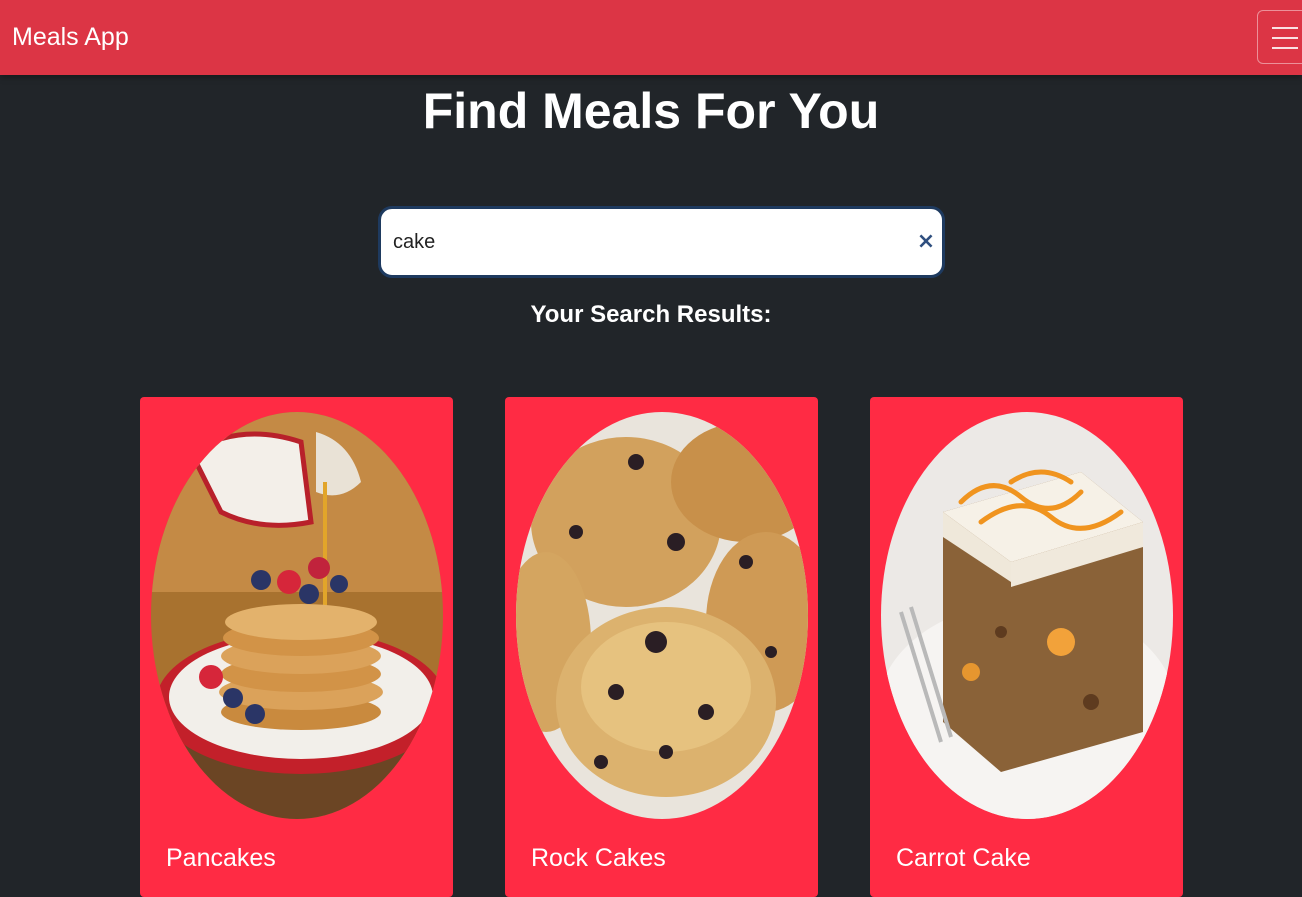 The height and width of the screenshot is (897, 1302). Describe the element at coordinates (598, 858) in the screenshot. I see `meal-title: Rock Cakes` at that location.